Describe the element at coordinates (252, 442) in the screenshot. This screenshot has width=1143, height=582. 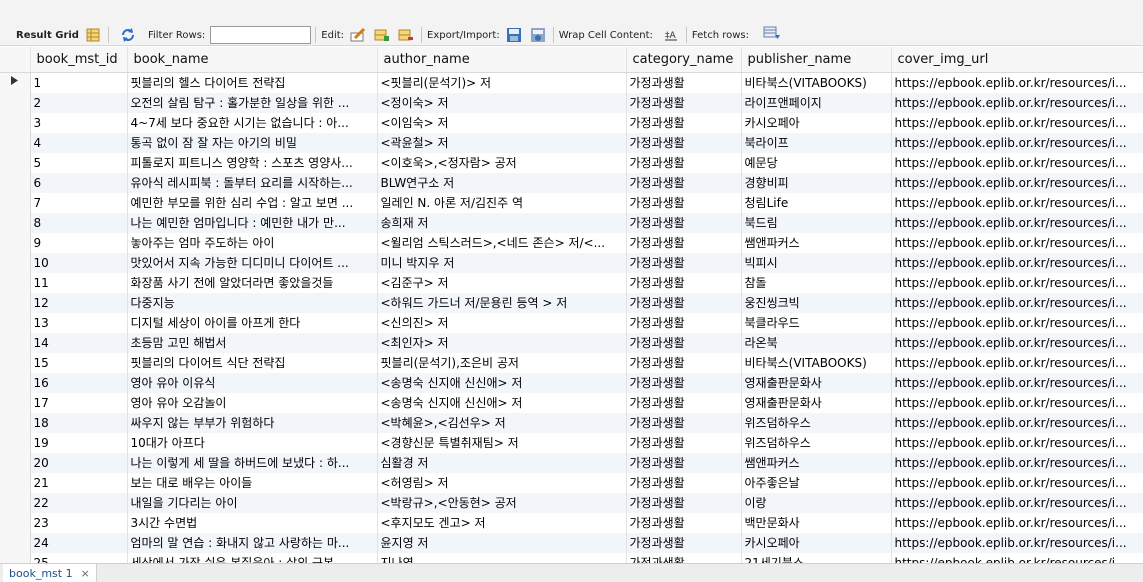
I see `cell-book-name: 10대가 아프다` at that location.